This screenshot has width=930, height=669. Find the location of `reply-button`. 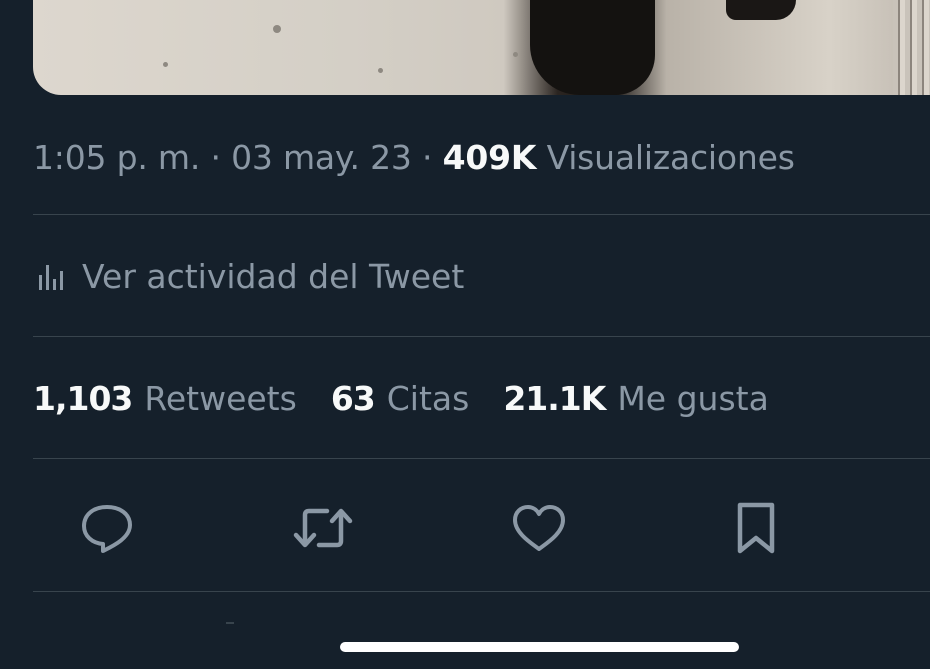

reply-button is located at coordinates (107, 527).